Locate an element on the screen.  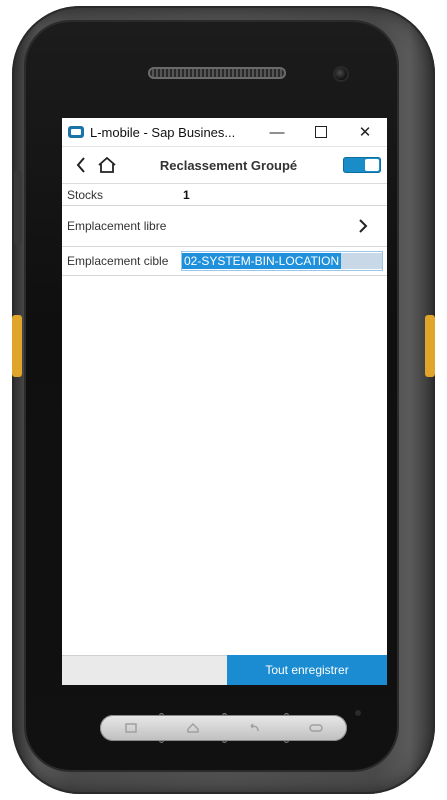
emplacement-libre-row: Emplacement libre is located at coordinates (224, 226).